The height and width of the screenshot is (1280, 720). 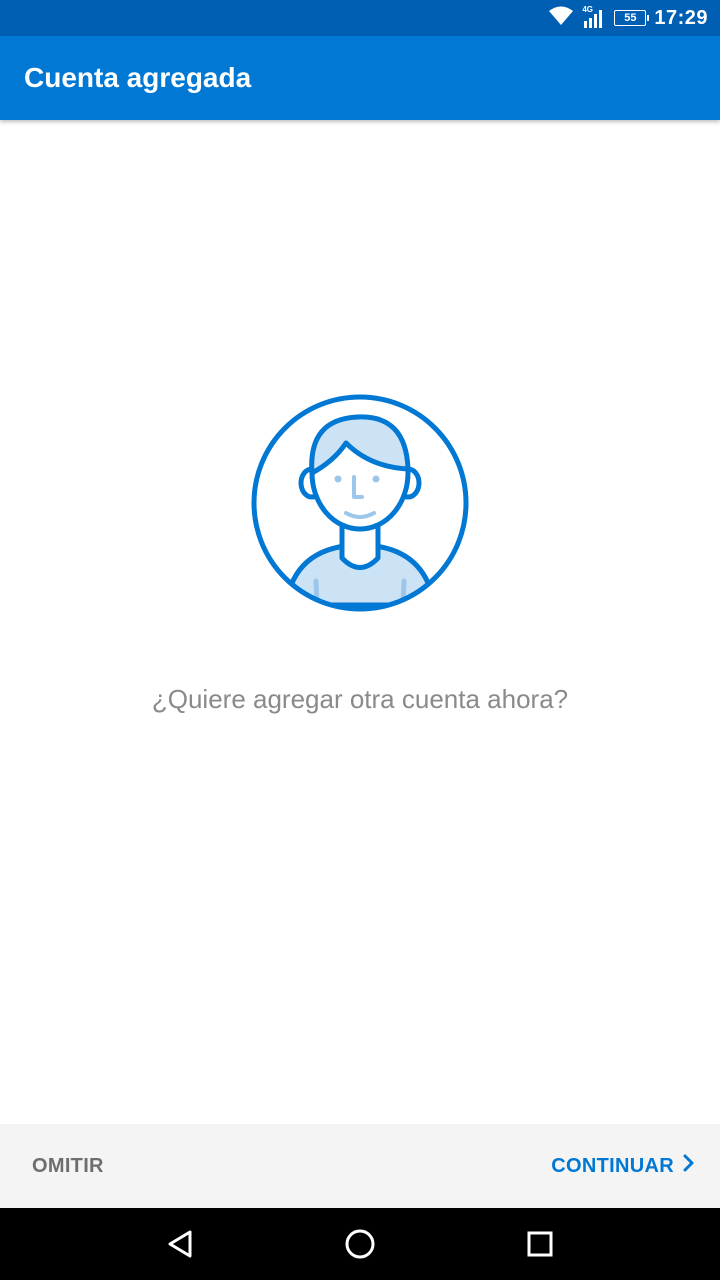 I want to click on status-bar: 4G 55 17:29, so click(x=360, y=18).